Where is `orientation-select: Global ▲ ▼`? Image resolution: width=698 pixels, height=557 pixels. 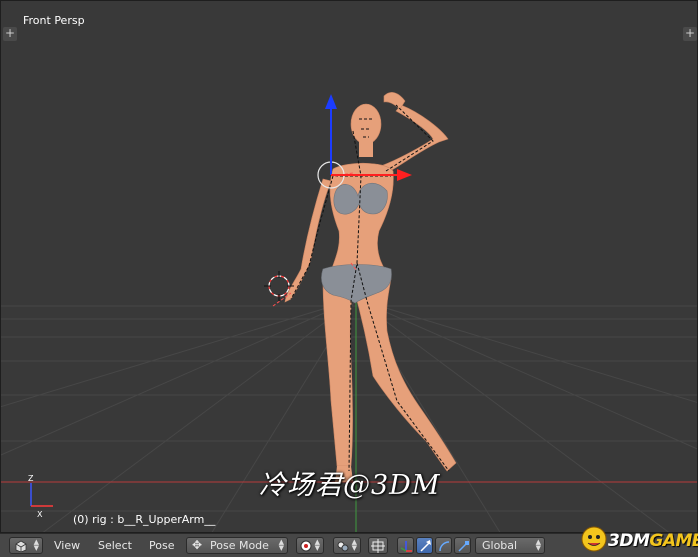 orientation-select: Global ▲ ▼ is located at coordinates (510, 545).